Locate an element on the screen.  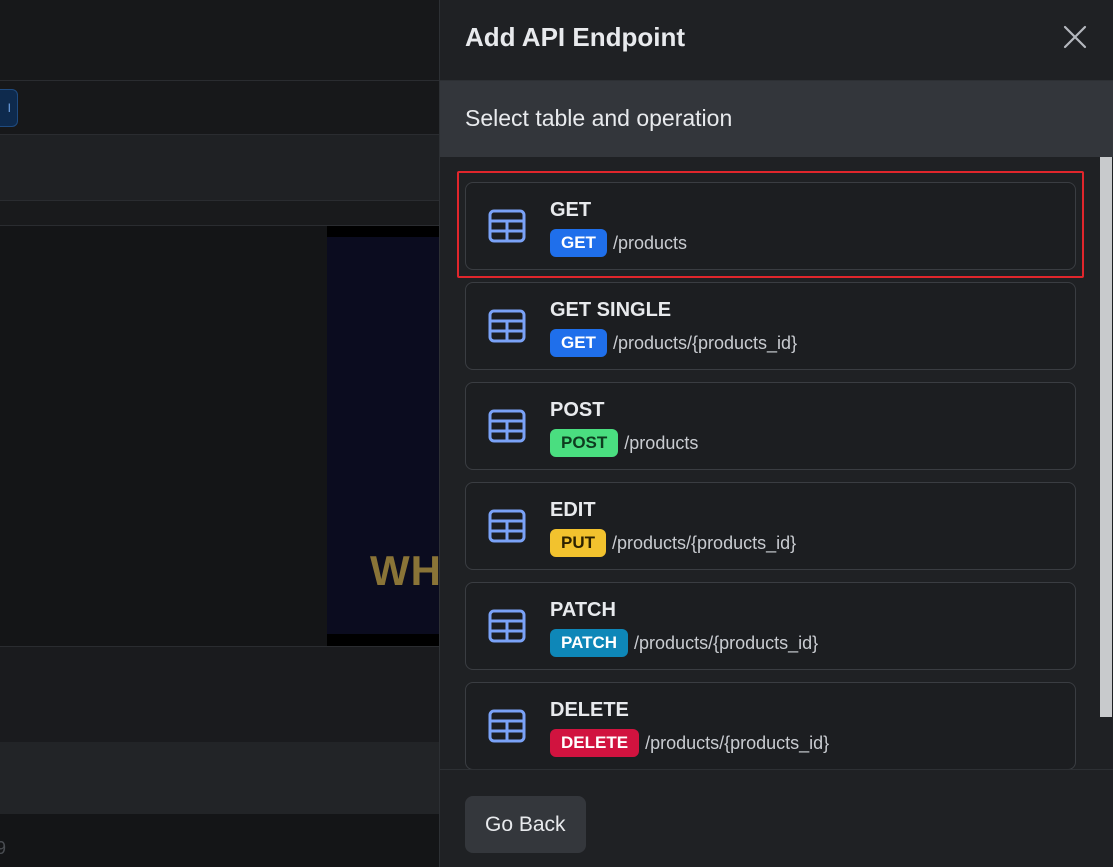
drawer-footer: Go Back is located at coordinates (776, 818).